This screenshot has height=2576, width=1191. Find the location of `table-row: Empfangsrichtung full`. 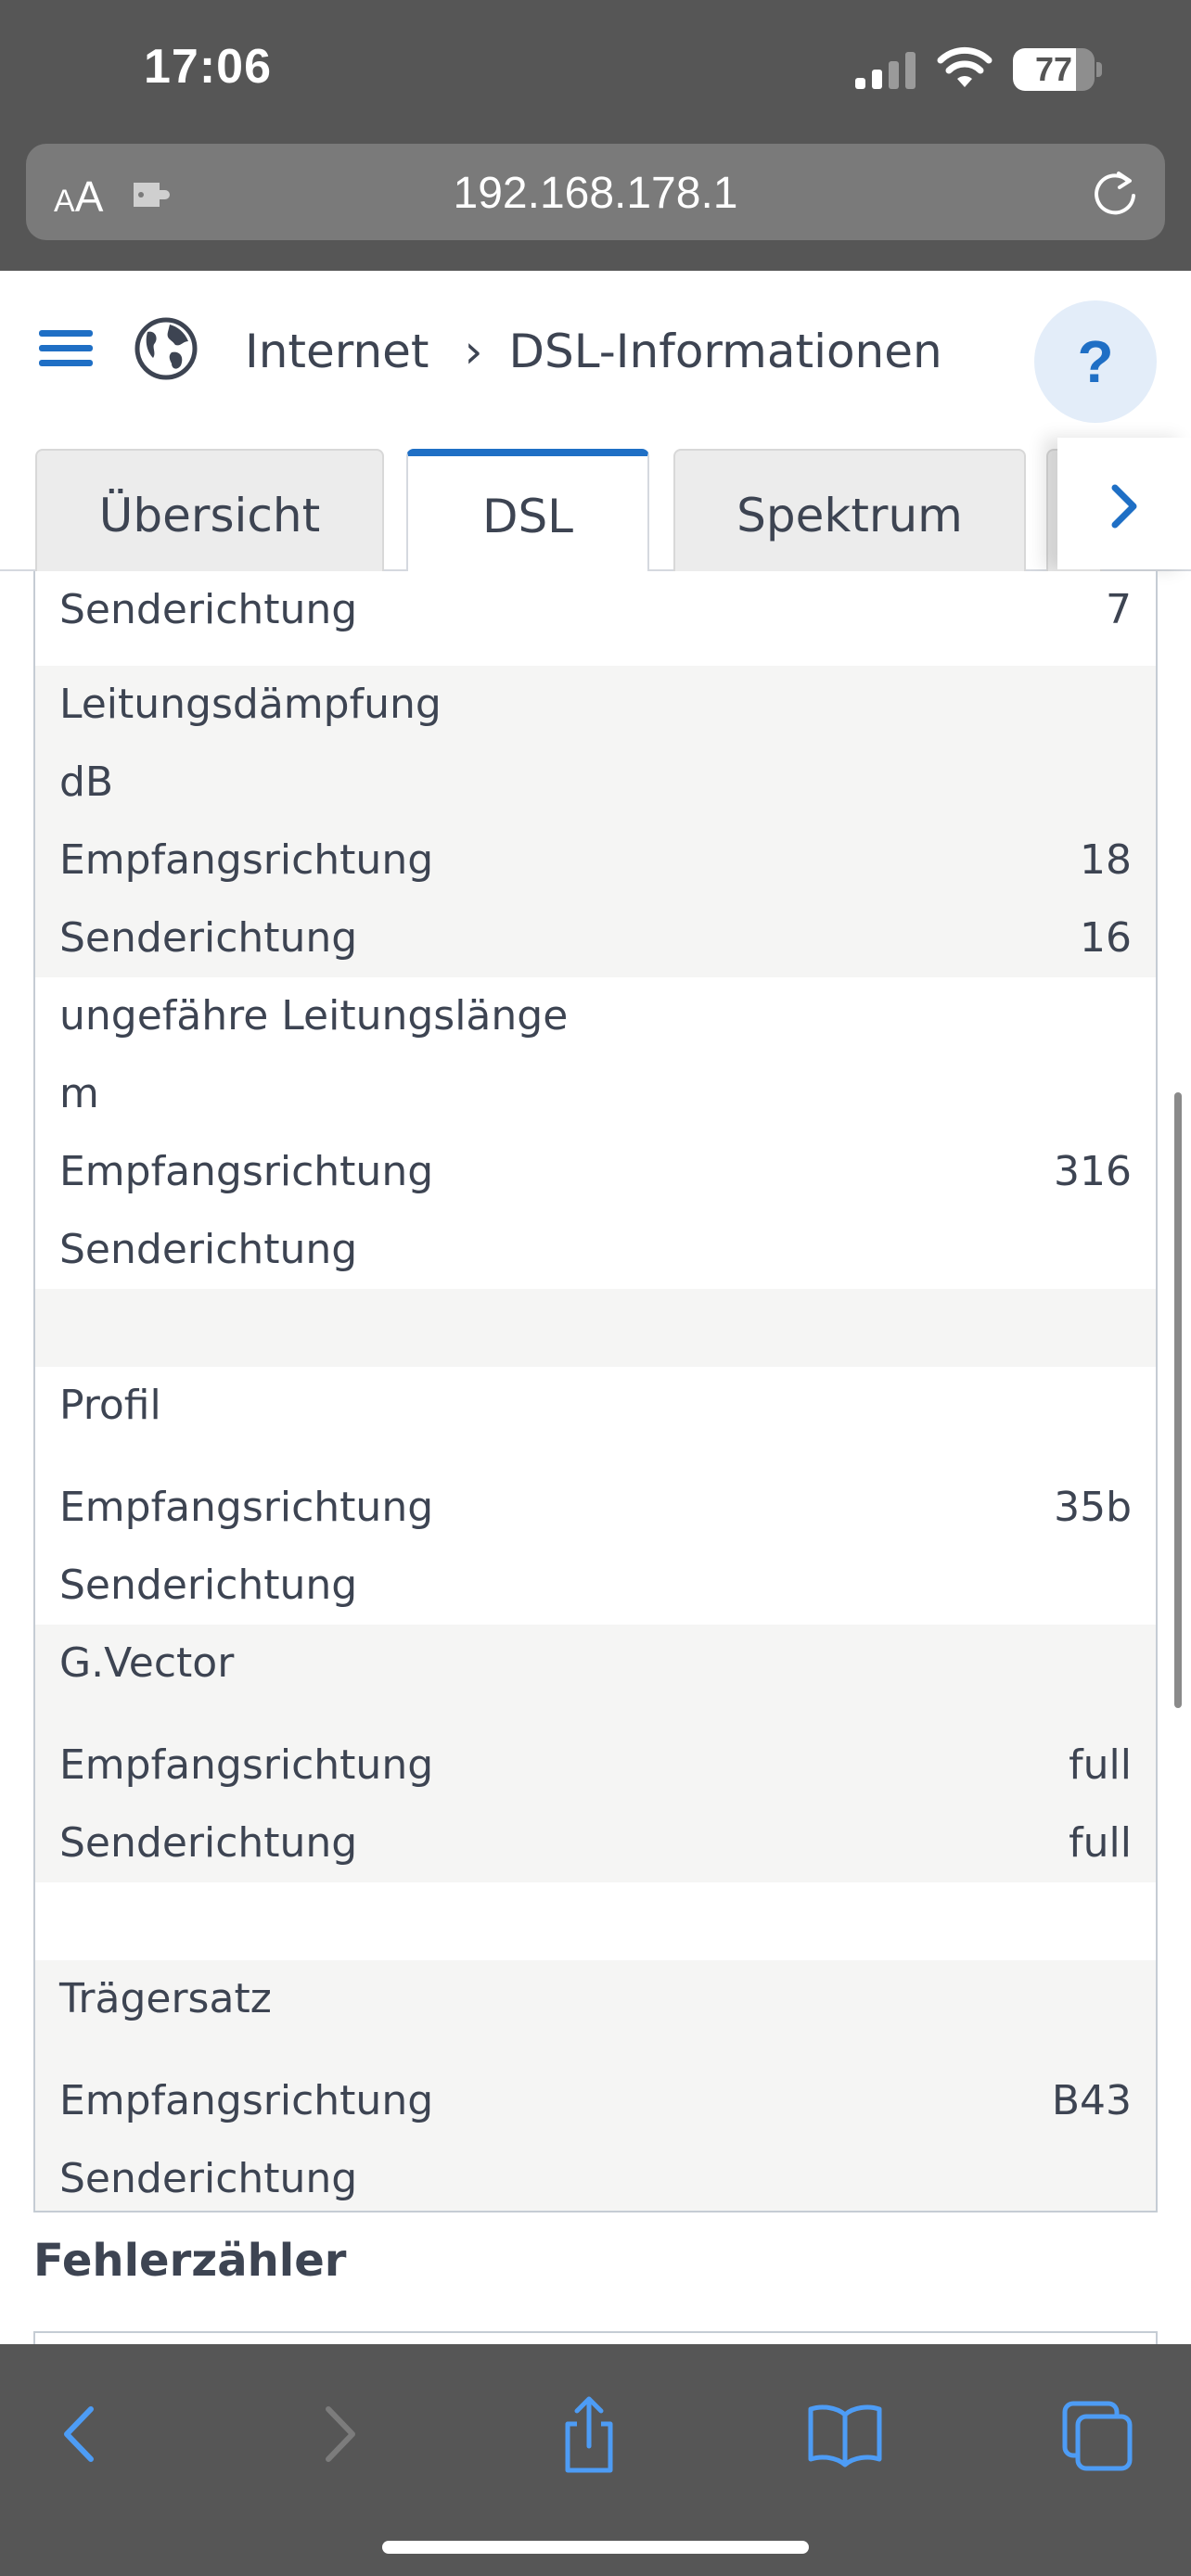

table-row: Empfangsrichtung full is located at coordinates (595, 1766).